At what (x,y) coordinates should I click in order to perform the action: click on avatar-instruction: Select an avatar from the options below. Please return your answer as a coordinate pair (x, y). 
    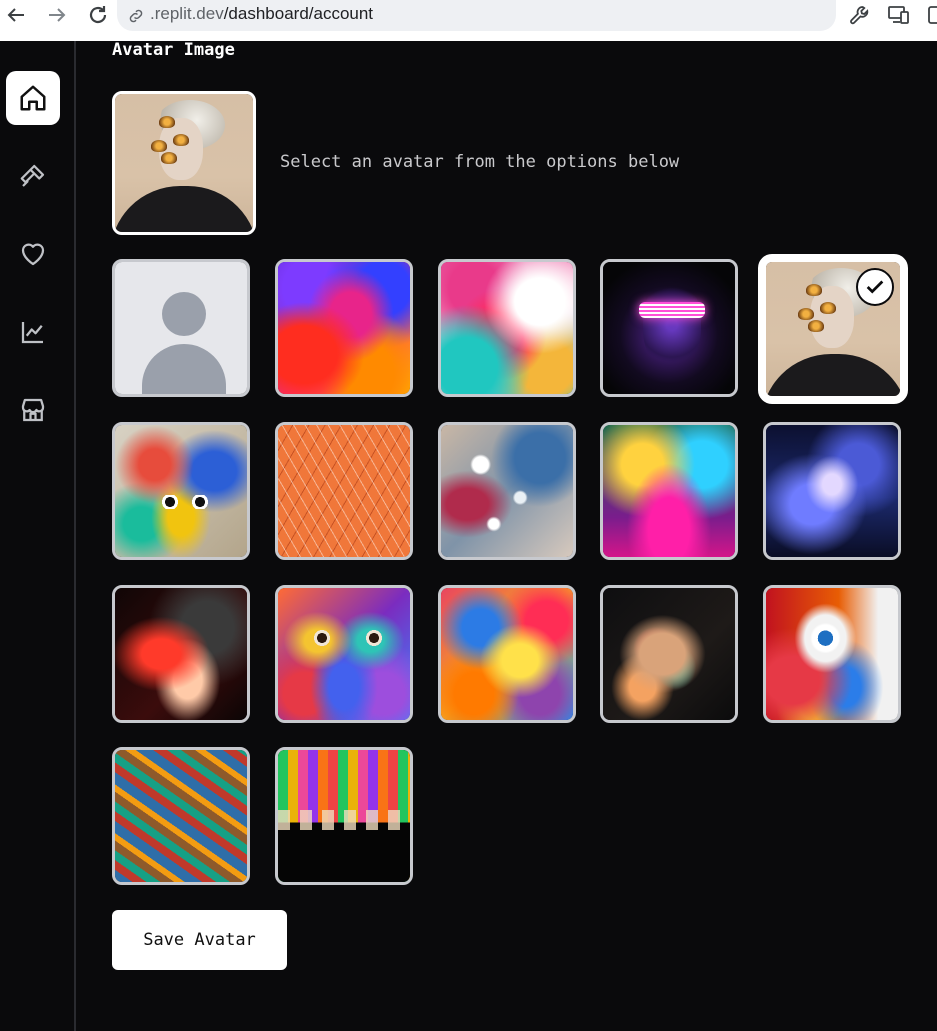
    Looking at the image, I should click on (480, 162).